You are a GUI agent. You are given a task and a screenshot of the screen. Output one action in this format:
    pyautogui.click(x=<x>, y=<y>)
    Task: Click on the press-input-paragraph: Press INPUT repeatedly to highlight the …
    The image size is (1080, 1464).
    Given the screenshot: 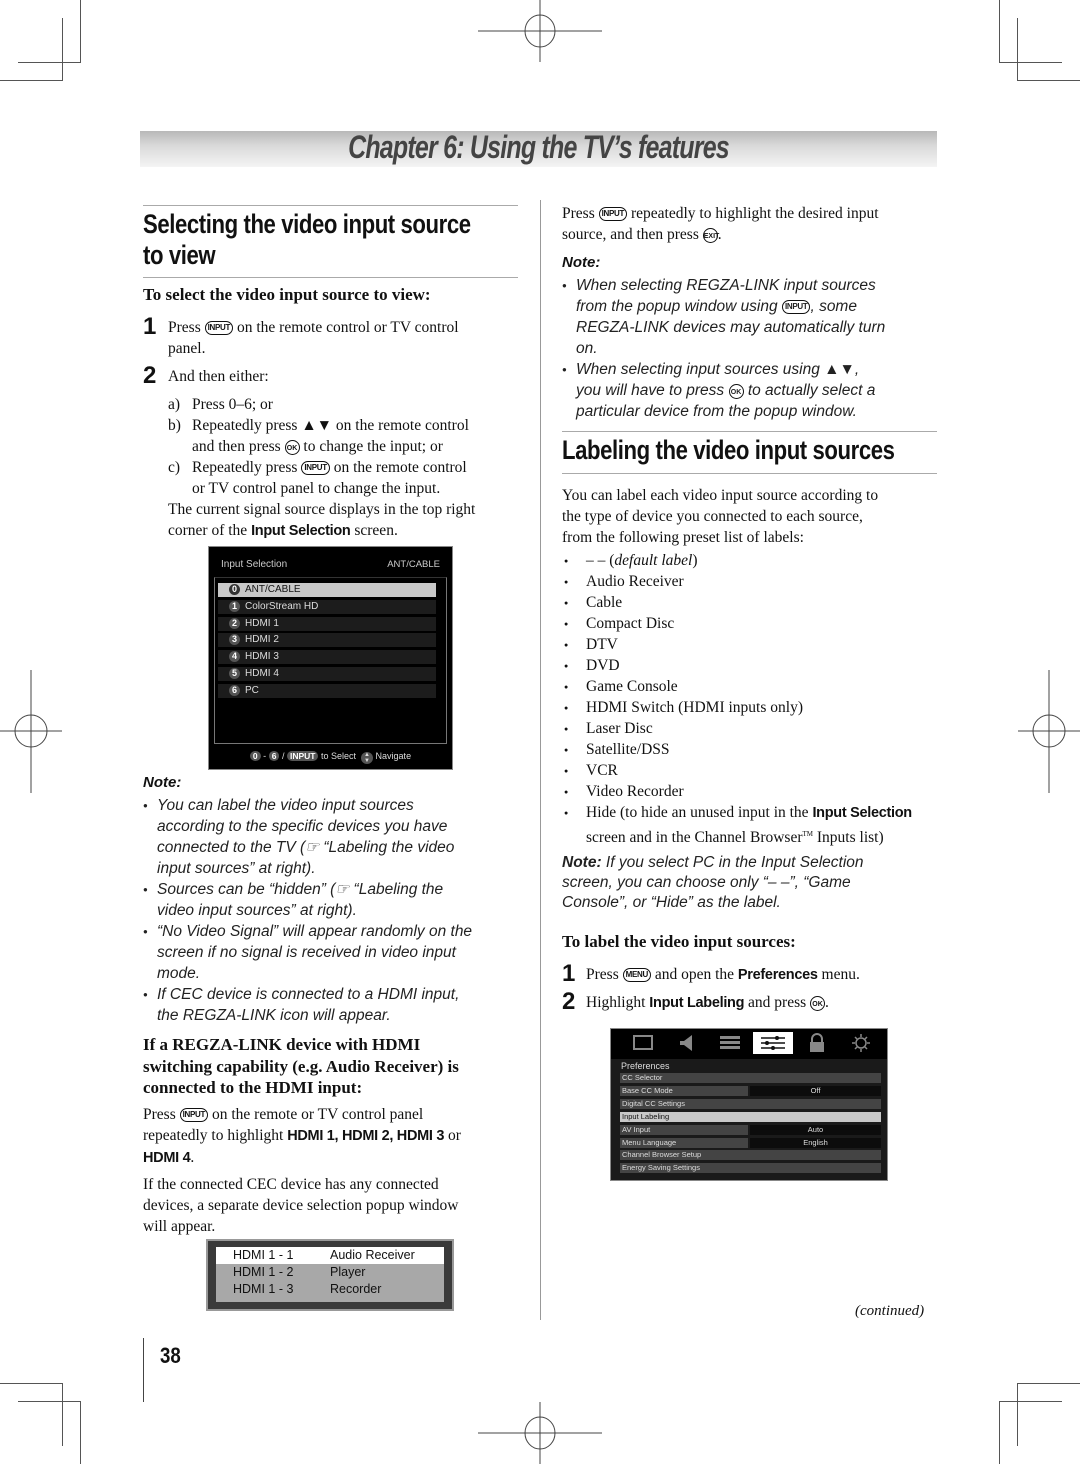 What is the action you would take?
    pyautogui.click(x=749, y=224)
    